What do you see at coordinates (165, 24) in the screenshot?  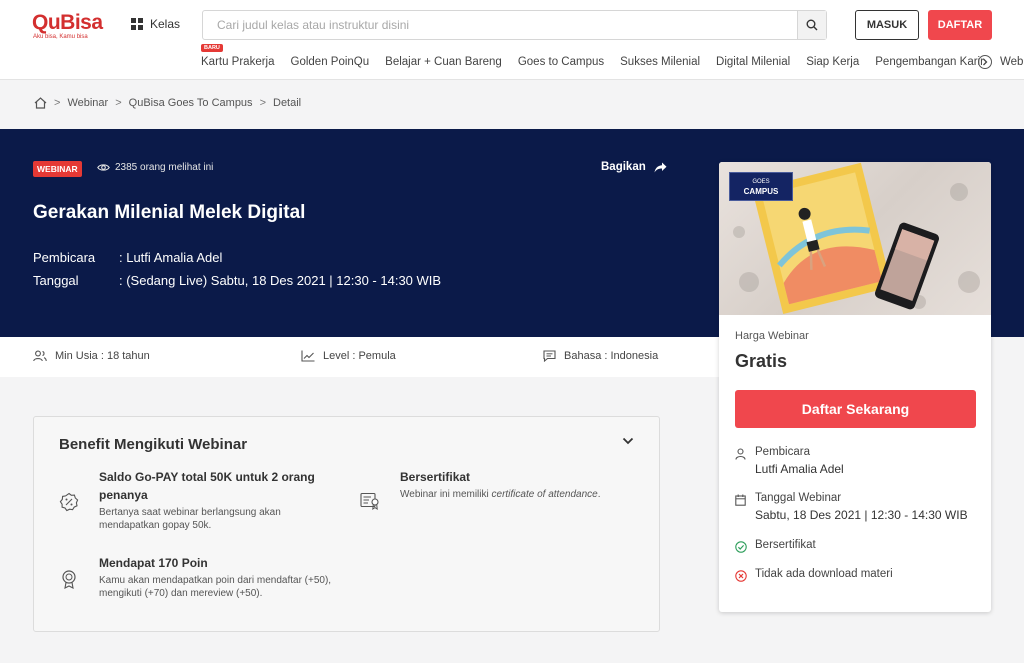 I see `kelas-label: Kelas` at bounding box center [165, 24].